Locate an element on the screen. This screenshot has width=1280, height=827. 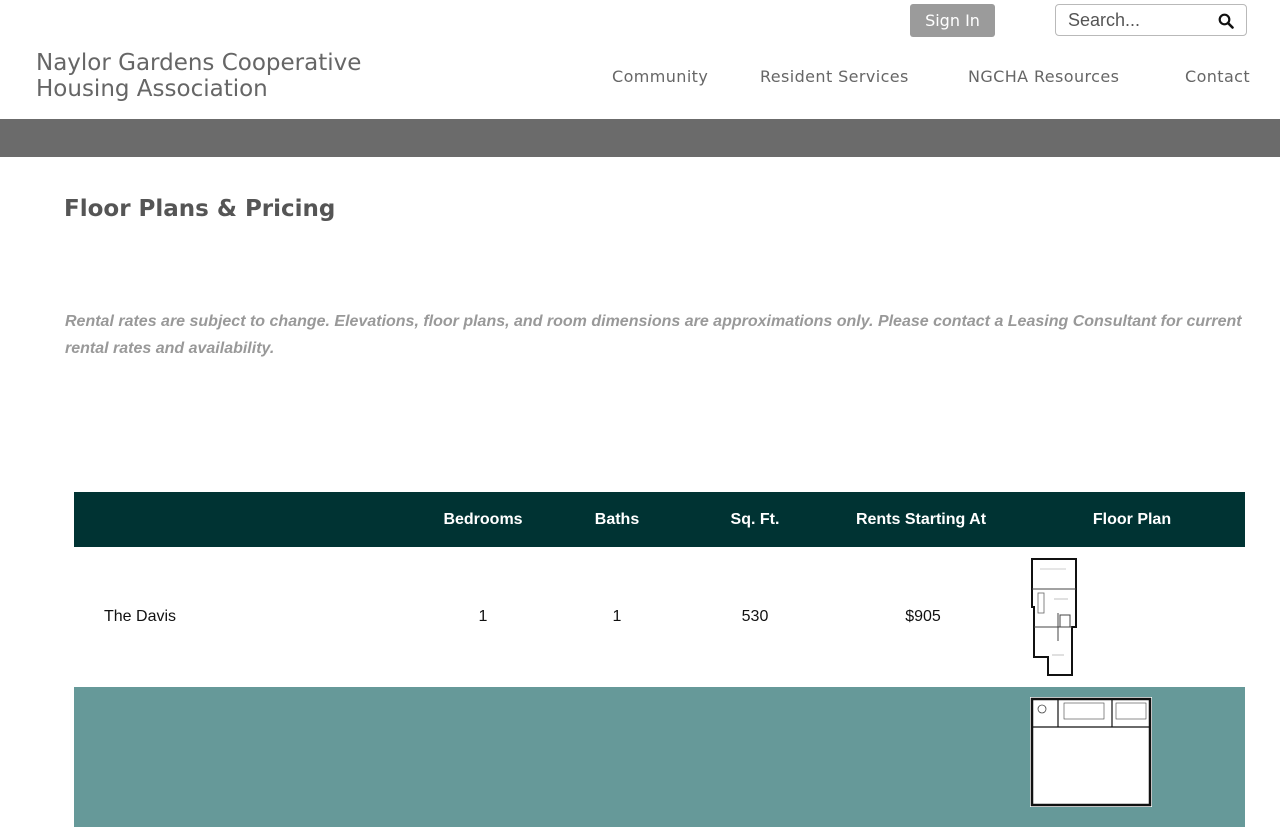
nav-contact: Contact is located at coordinates (1217, 76).